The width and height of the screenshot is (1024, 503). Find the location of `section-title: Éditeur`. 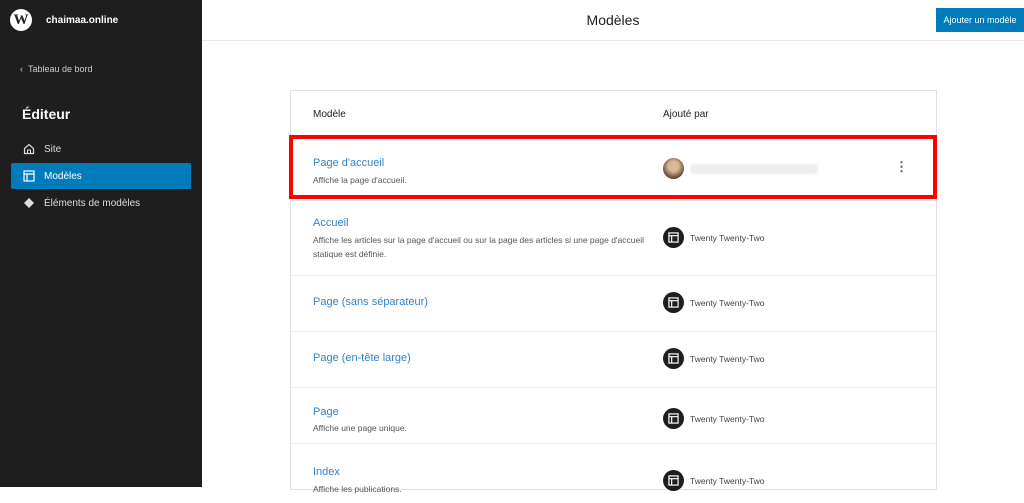

section-title: Éditeur is located at coordinates (46, 114).